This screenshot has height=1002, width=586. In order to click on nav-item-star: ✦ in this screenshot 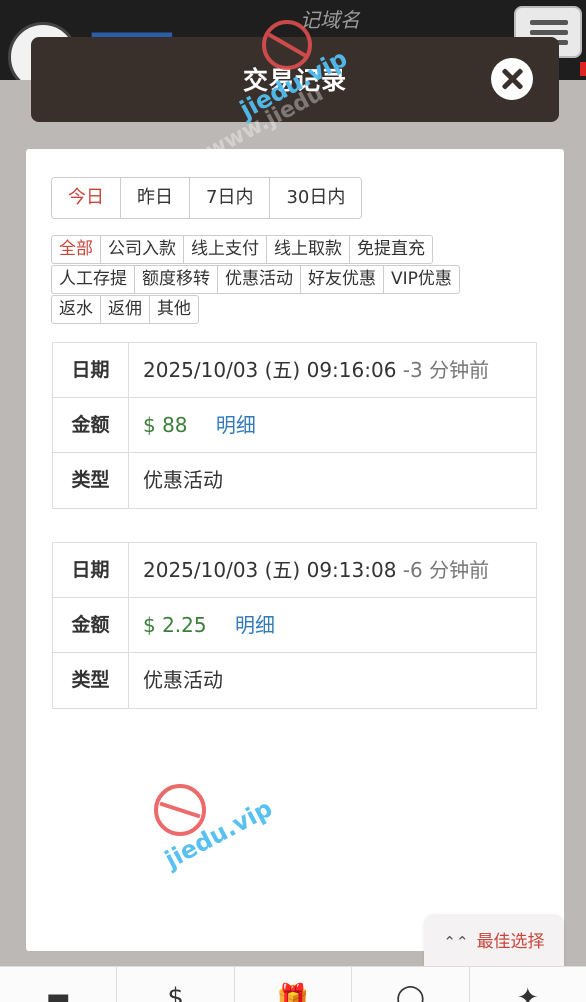, I will do `click(528, 984)`.